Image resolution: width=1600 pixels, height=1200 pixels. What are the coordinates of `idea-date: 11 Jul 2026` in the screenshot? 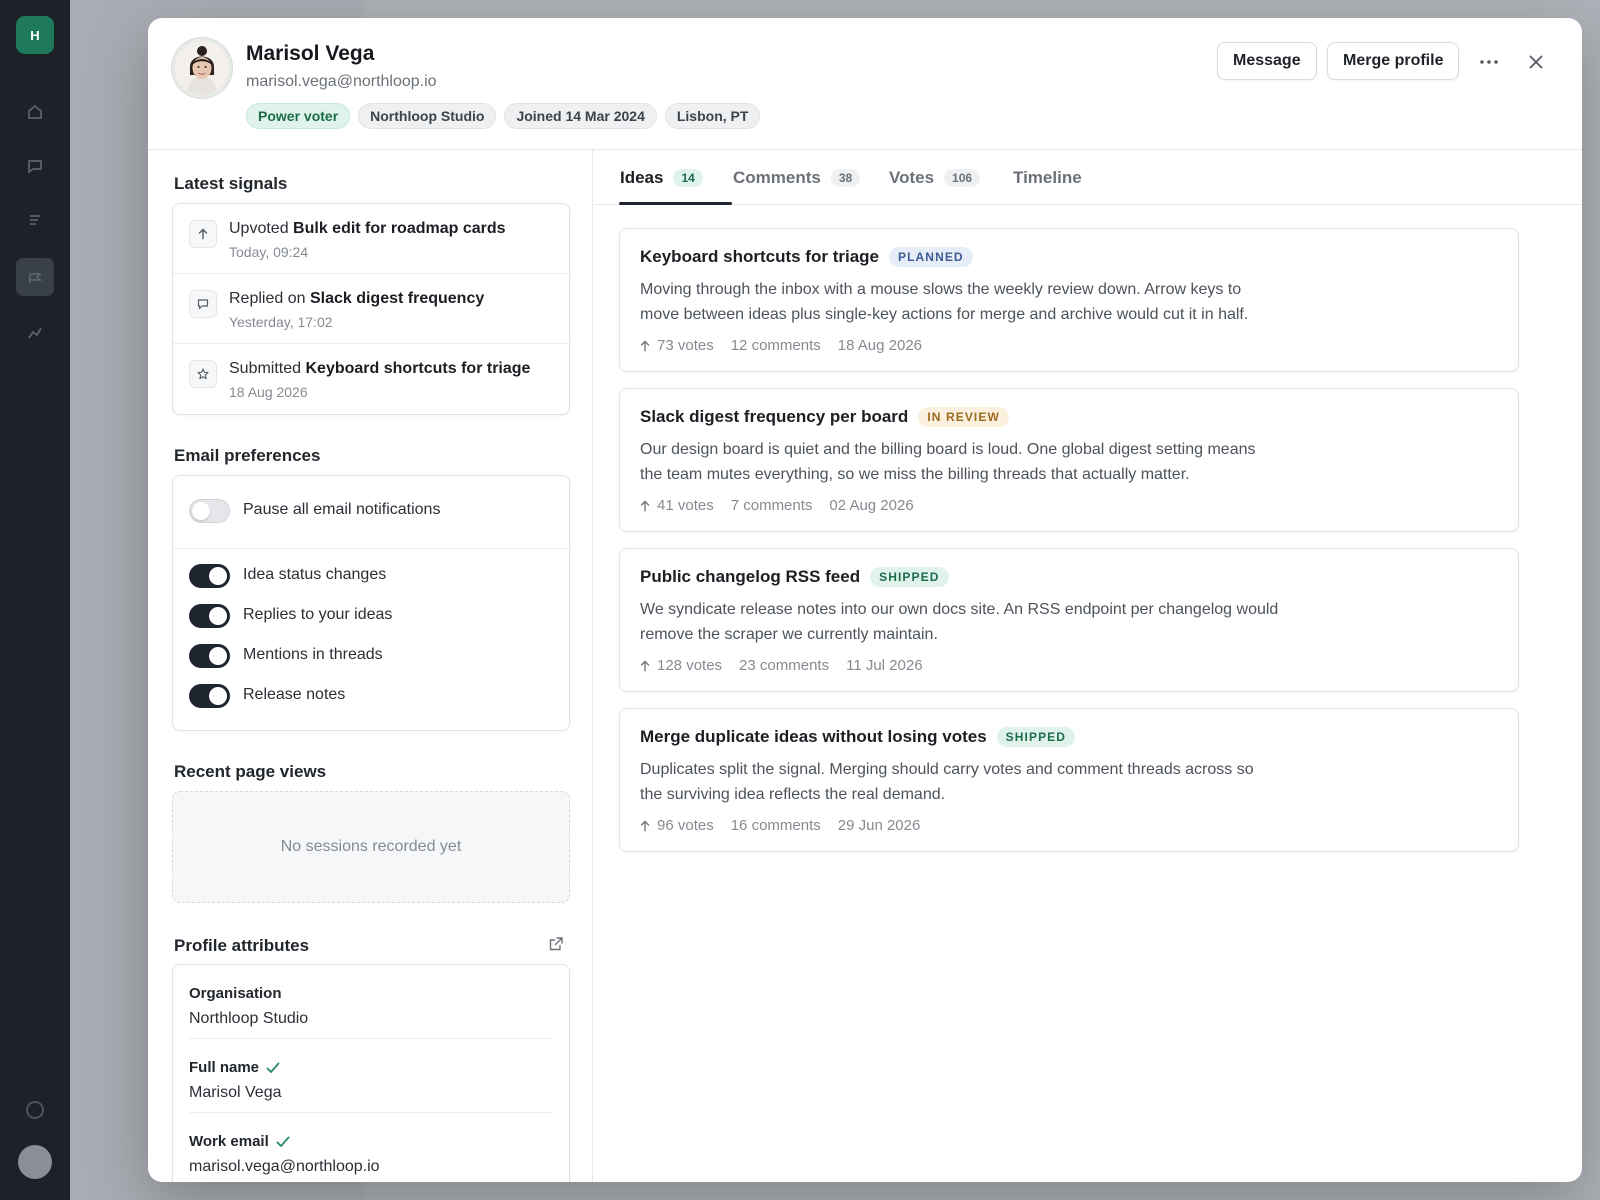 It's located at (884, 665).